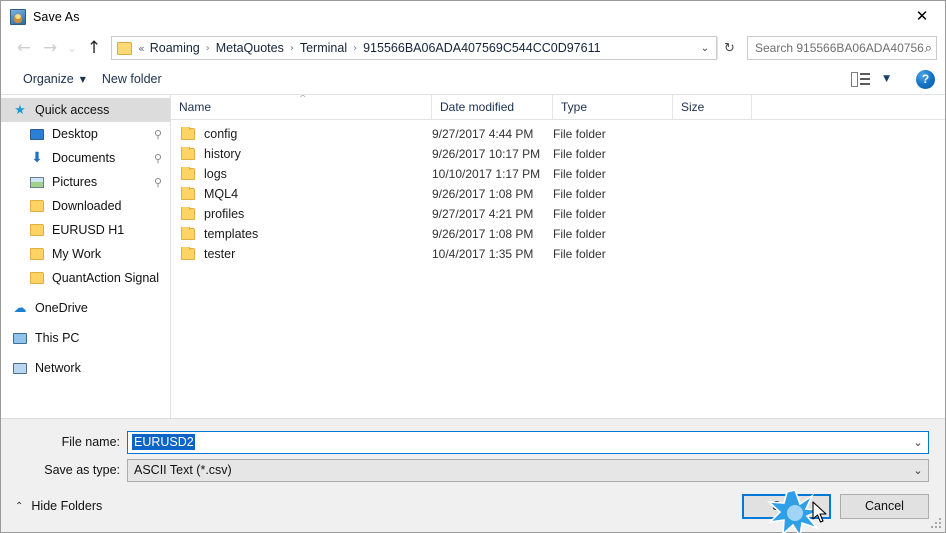  I want to click on sidebar-item-documents: ⬇ Documents ⚲, so click(85, 158).